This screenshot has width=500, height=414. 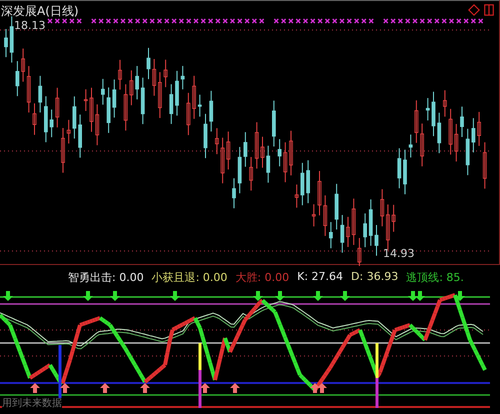 I want to click on indicator-reading: 大胜: 0.00, so click(x=262, y=278).